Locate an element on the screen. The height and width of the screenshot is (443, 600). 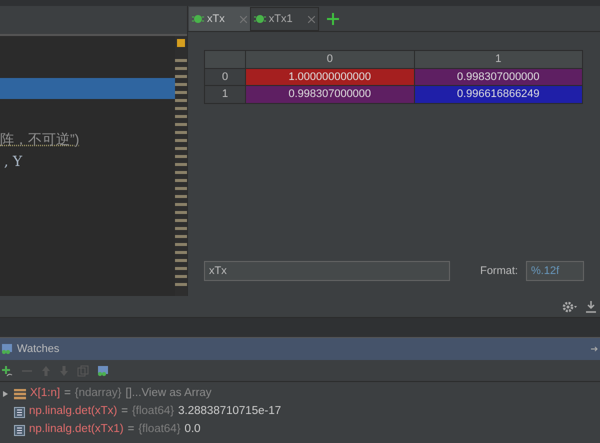
variable-name-field: xTx is located at coordinates (327, 271).